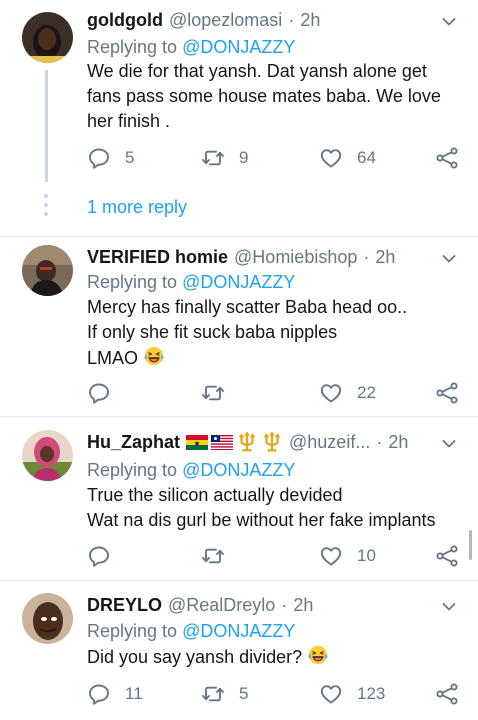 This screenshot has width=478, height=720. I want to click on ghana-flag-icon, so click(197, 442).